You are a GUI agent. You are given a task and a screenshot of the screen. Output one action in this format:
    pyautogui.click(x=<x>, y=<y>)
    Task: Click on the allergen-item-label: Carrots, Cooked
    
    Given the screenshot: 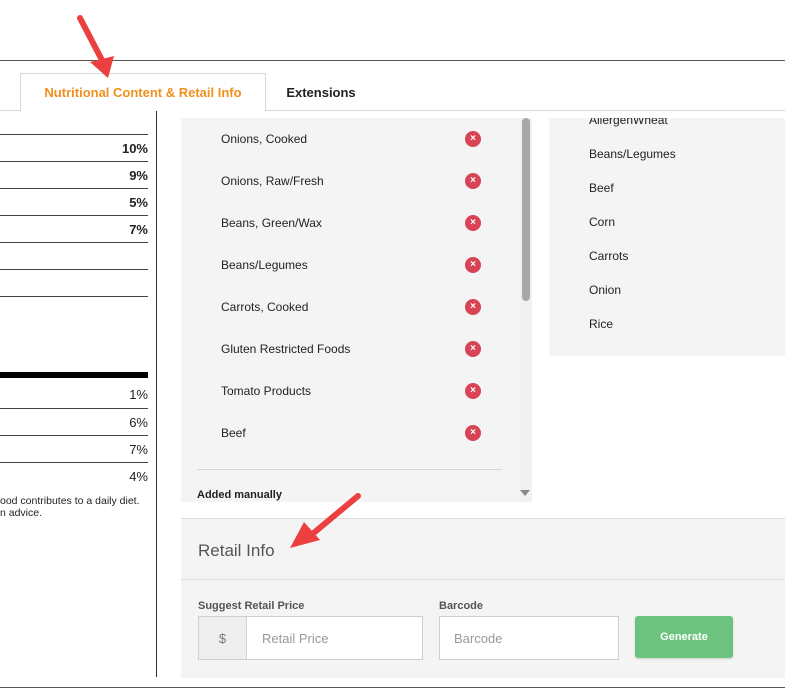 What is the action you would take?
    pyautogui.click(x=265, y=307)
    